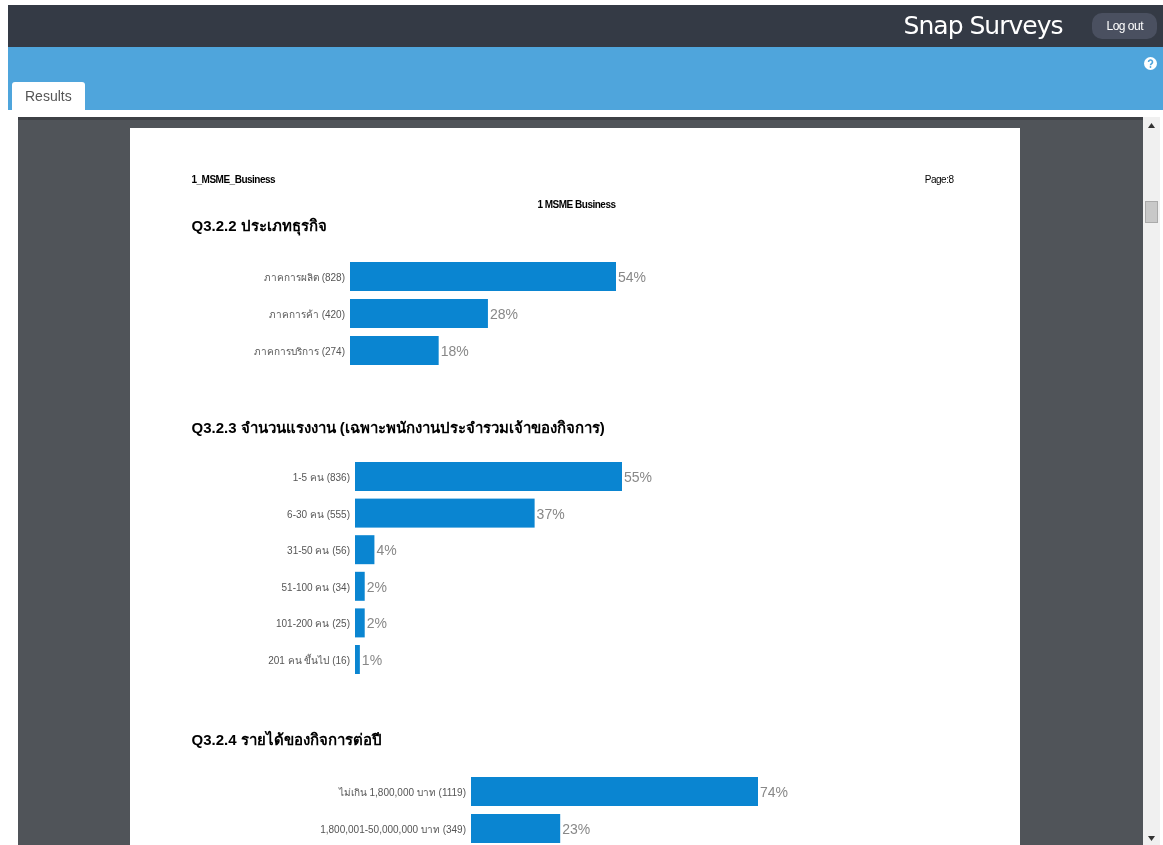 This screenshot has height=845, width=1163. I want to click on value-label: 28%, so click(503, 313).